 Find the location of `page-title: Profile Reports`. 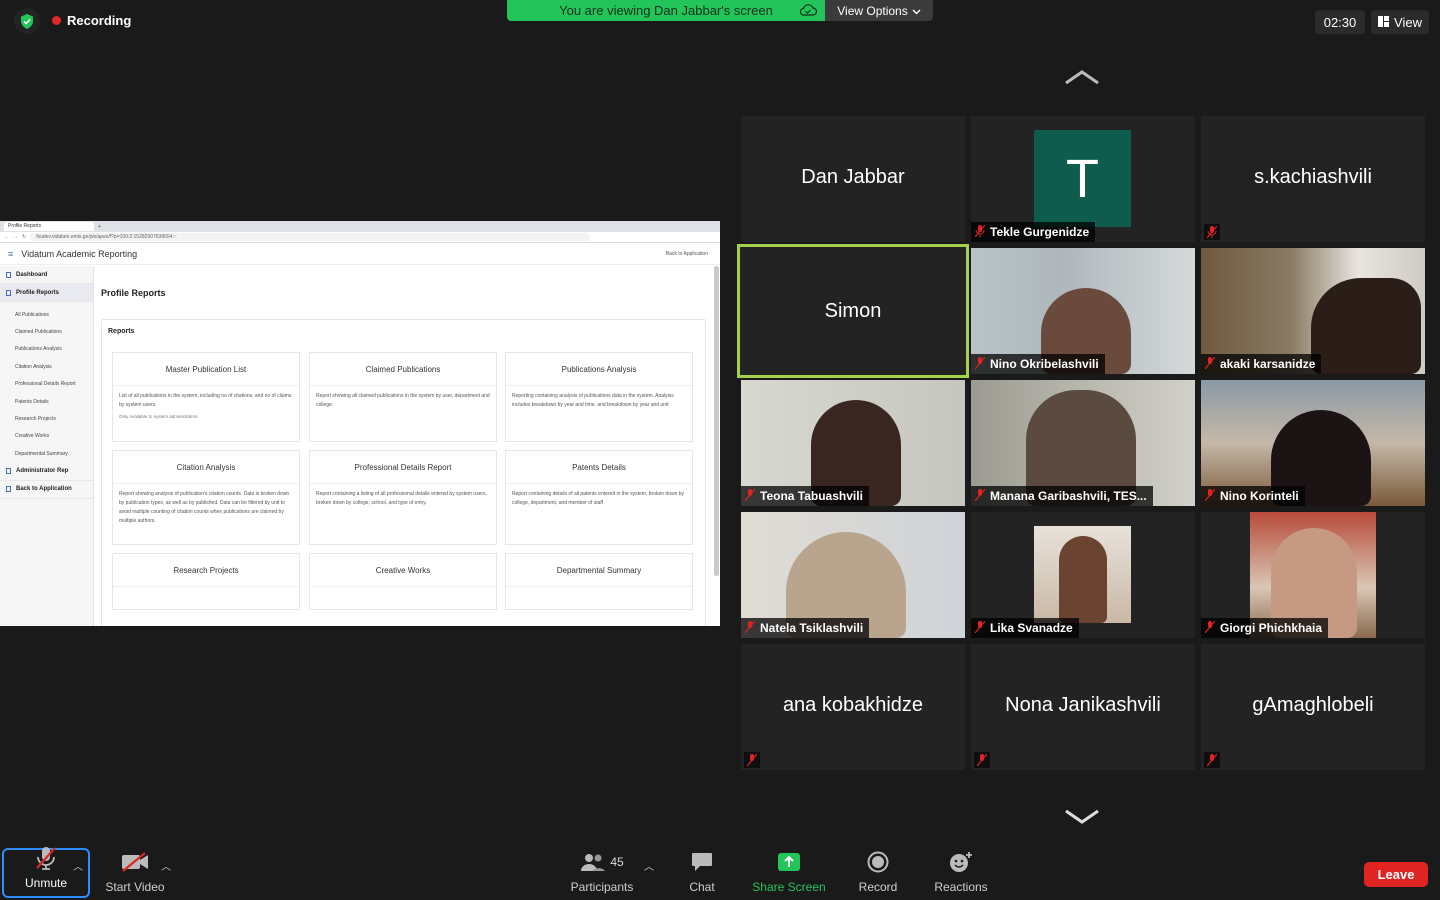

page-title: Profile Reports is located at coordinates (133, 293).